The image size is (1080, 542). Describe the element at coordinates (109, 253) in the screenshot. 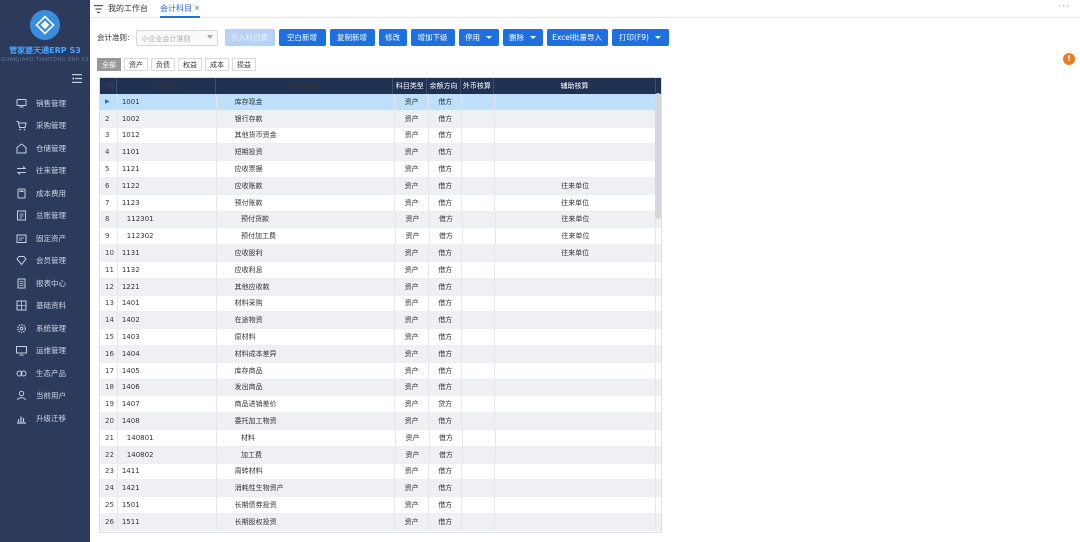

I see `cell-row-no: 10` at that location.